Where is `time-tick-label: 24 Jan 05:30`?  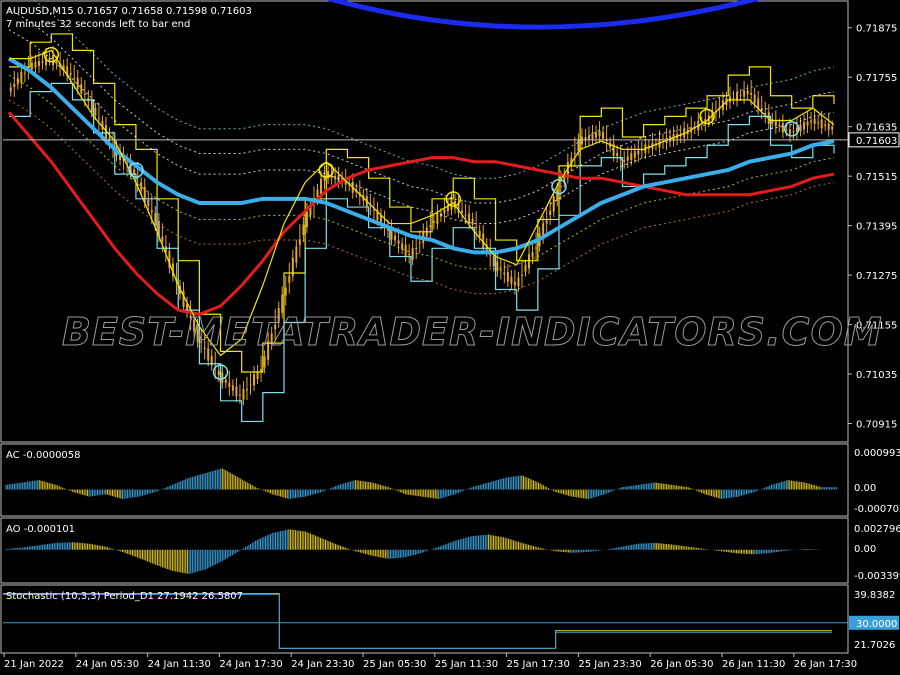 time-tick-label: 24 Jan 05:30 is located at coordinates (107, 664).